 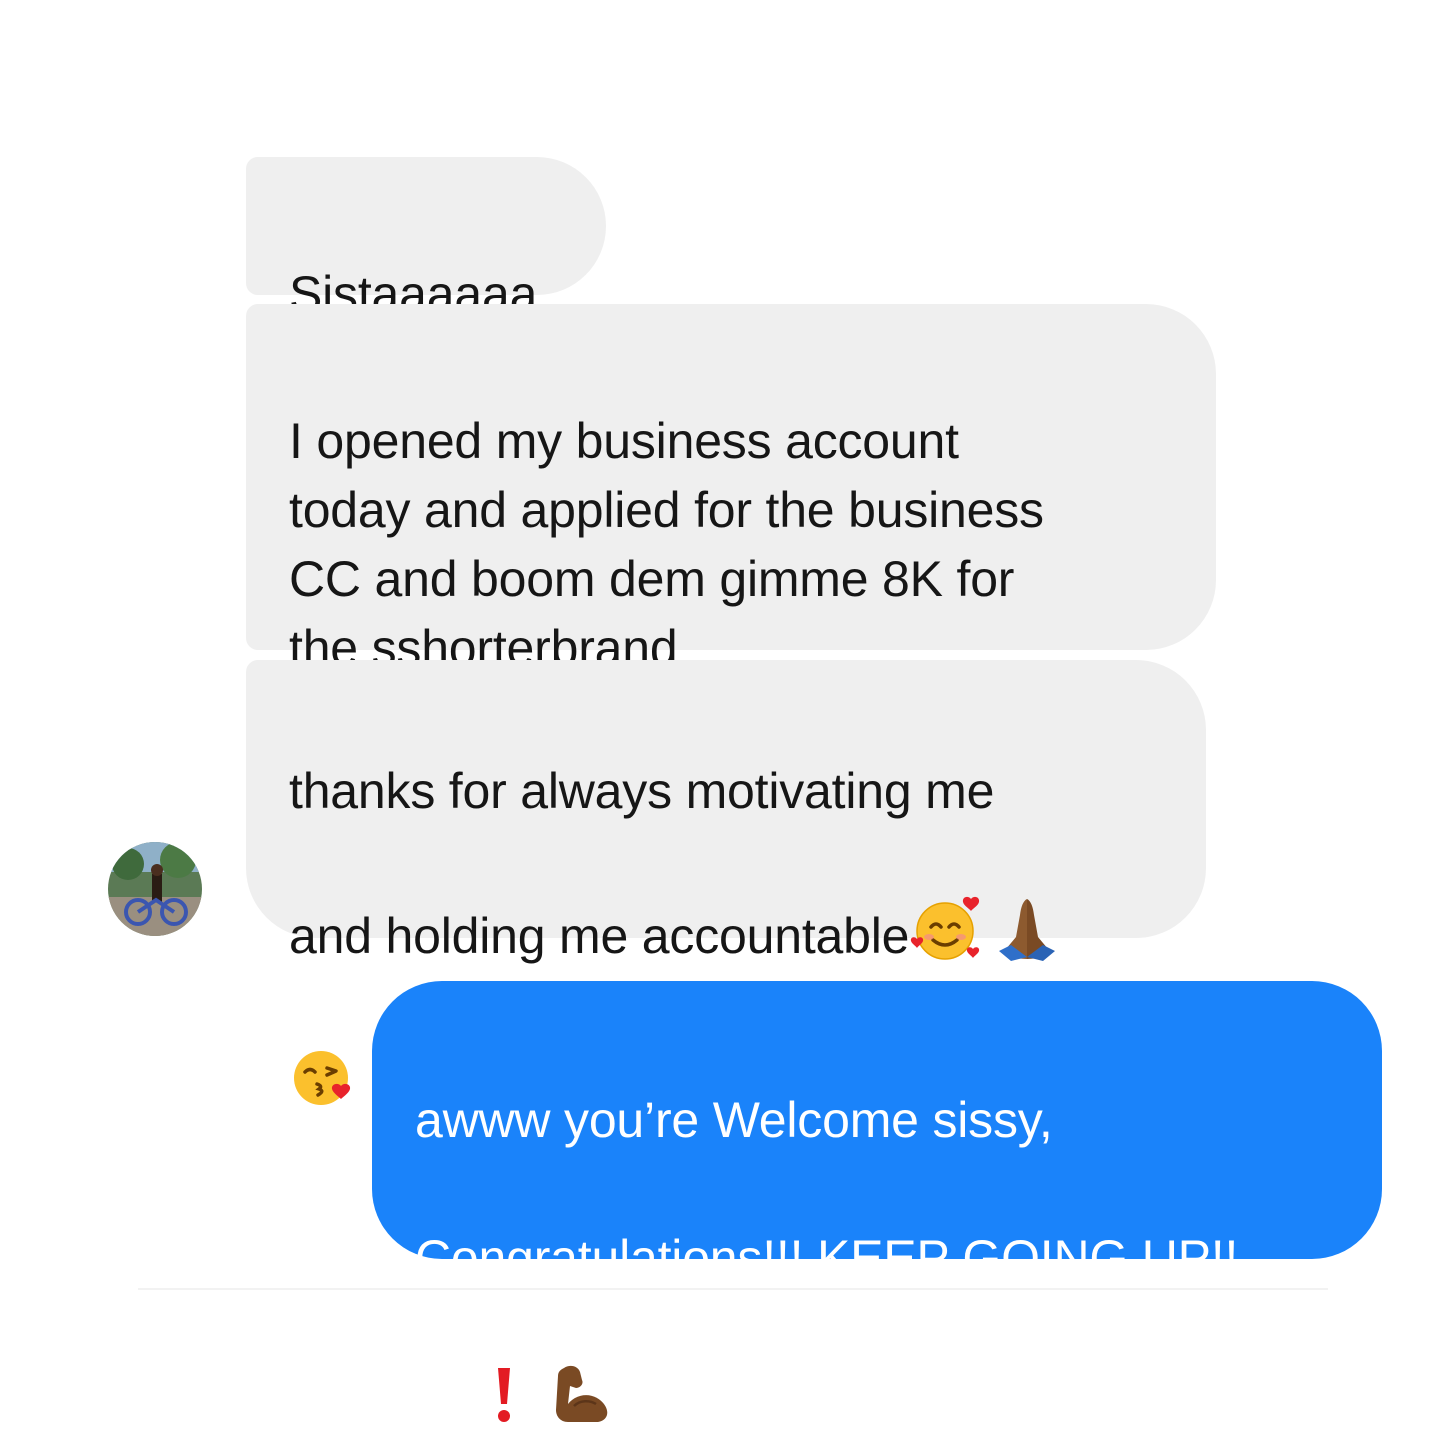 I want to click on message-text-line: thanks for always motivating me, so click(x=642, y=791).